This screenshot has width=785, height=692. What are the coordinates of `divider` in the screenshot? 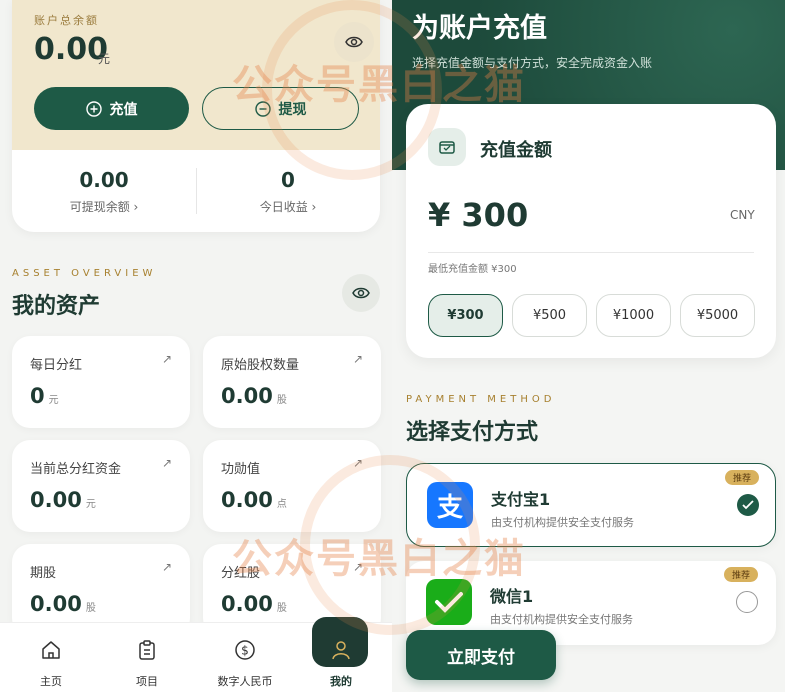 It's located at (591, 252).